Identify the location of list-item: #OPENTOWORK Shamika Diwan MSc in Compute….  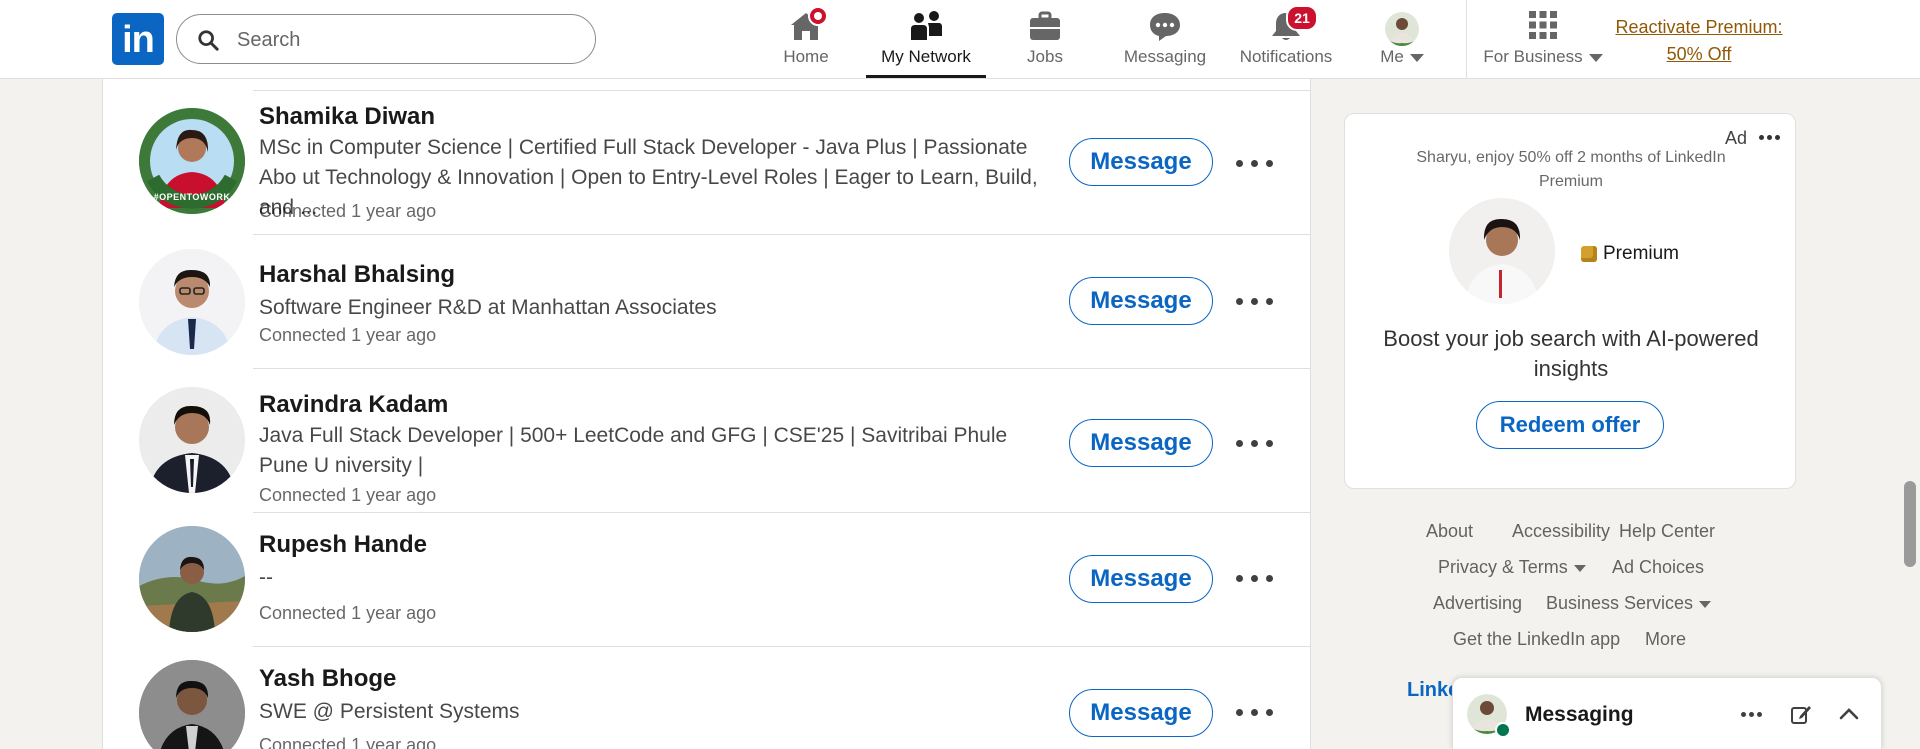
(706, 163).